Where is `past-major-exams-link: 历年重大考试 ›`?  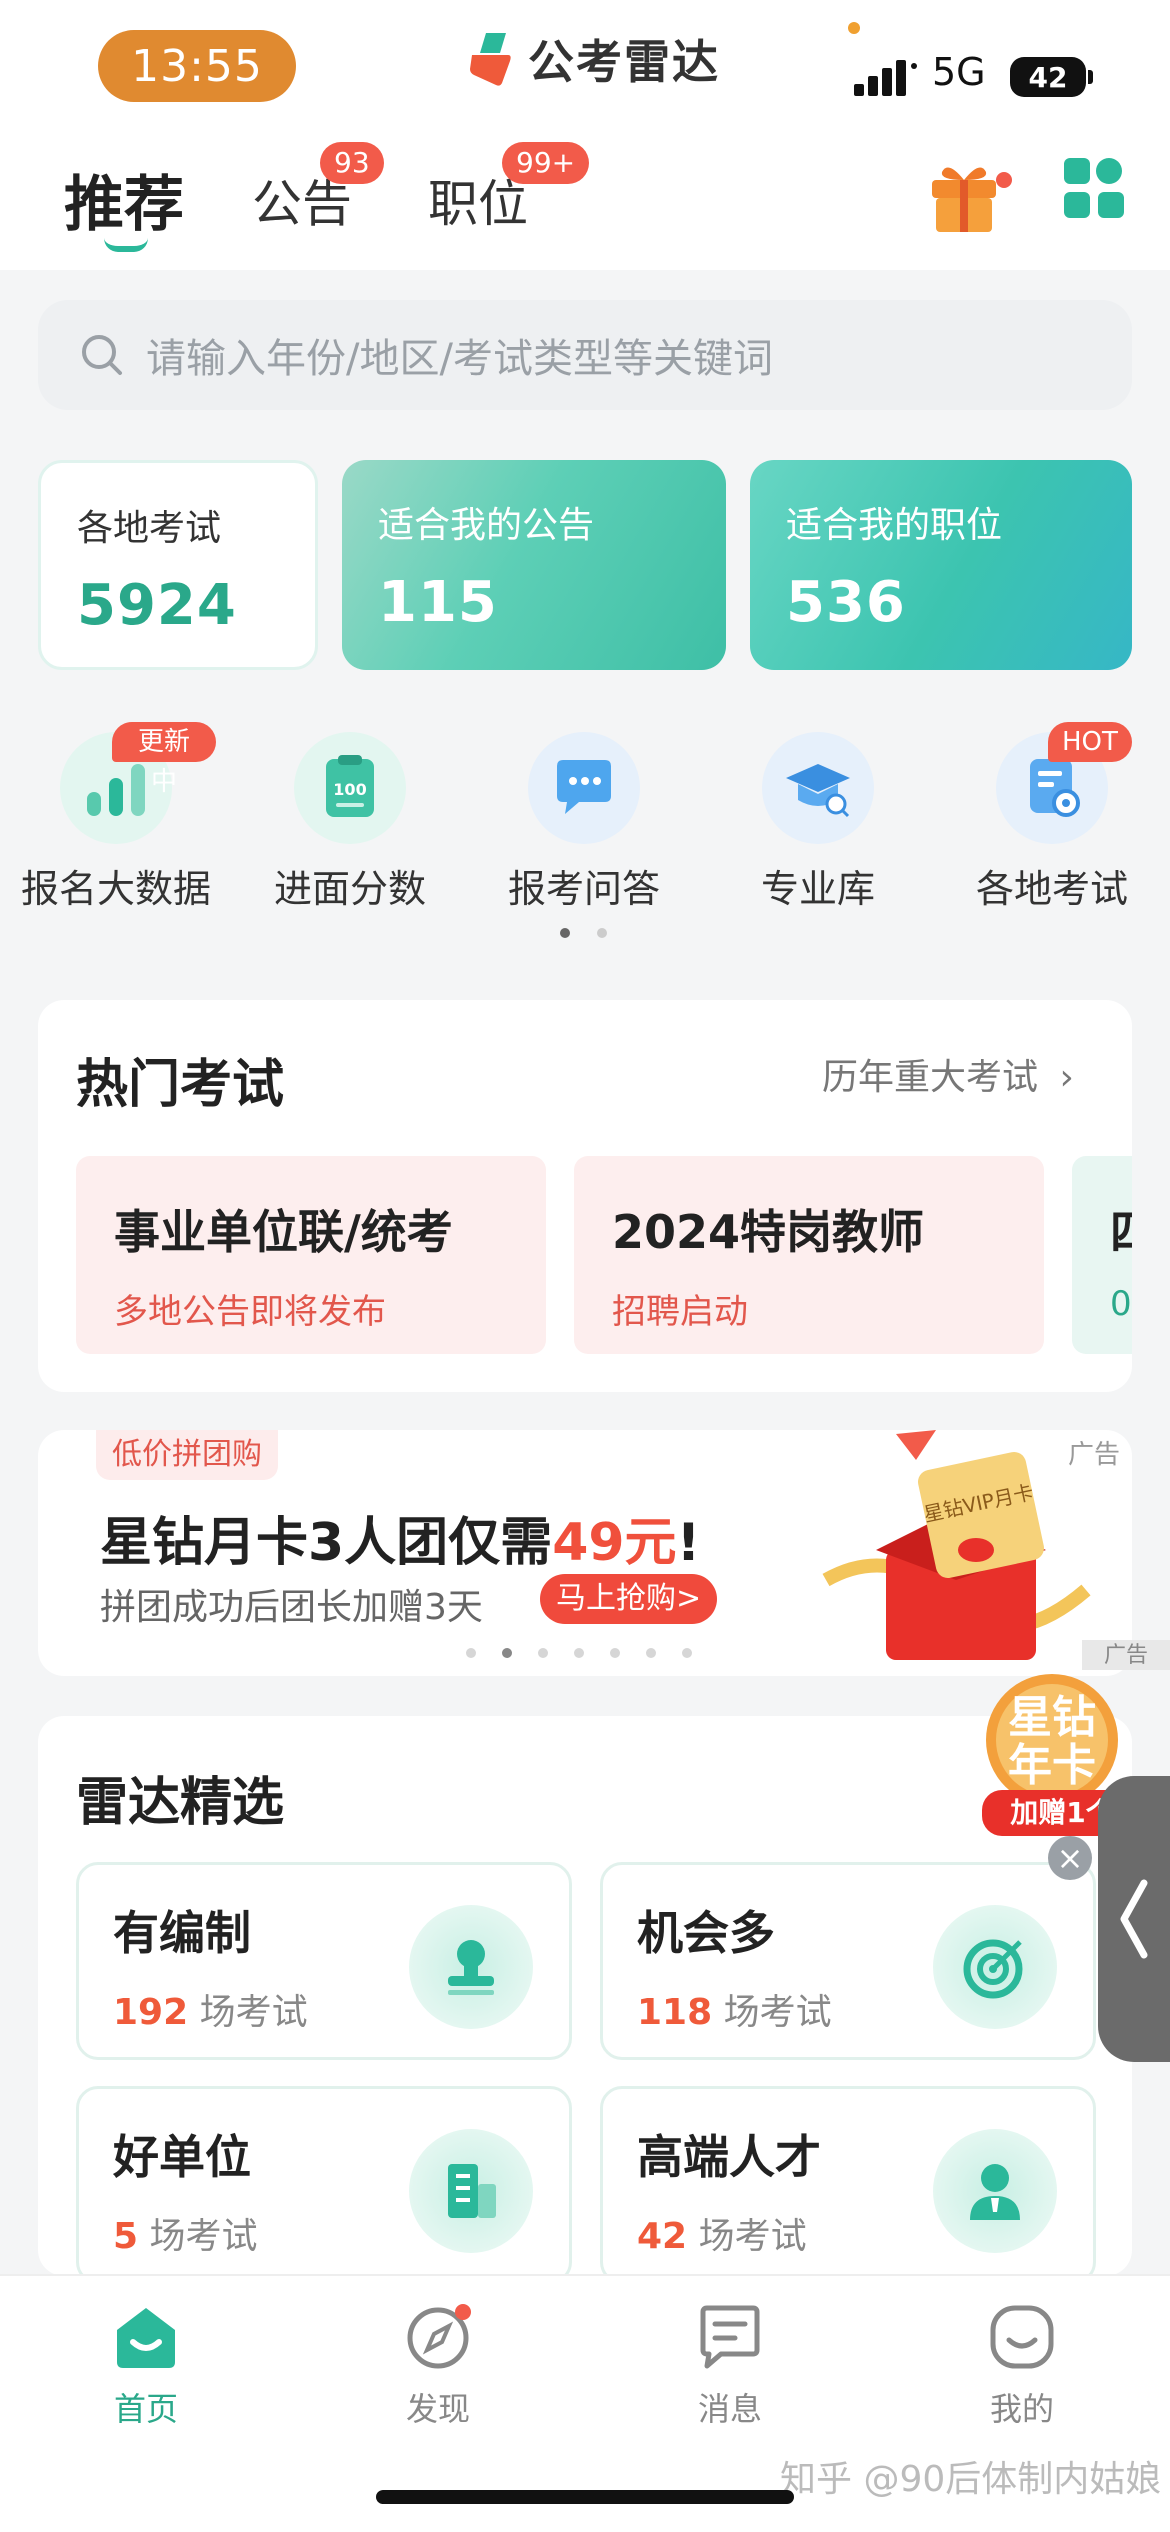 past-major-exams-link: 历年重大考试 › is located at coordinates (948, 1074).